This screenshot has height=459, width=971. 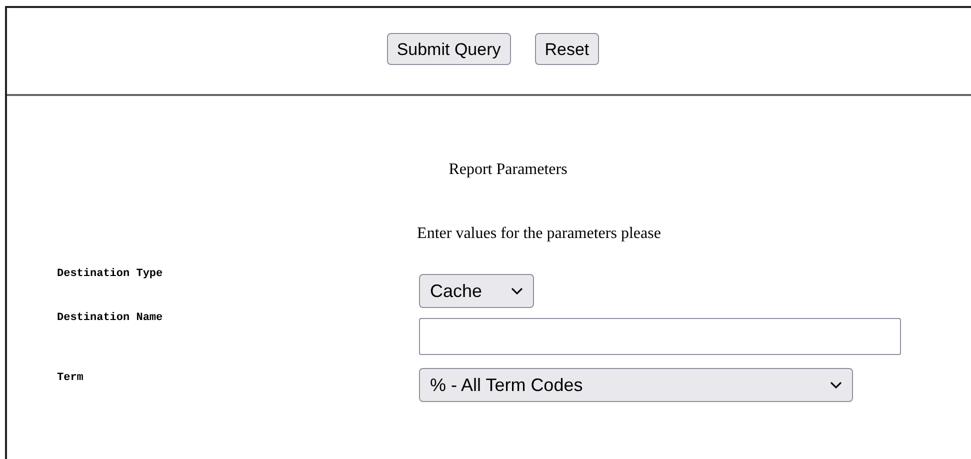 I want to click on dropdown-value: % - All Term Codes, so click(x=506, y=385).